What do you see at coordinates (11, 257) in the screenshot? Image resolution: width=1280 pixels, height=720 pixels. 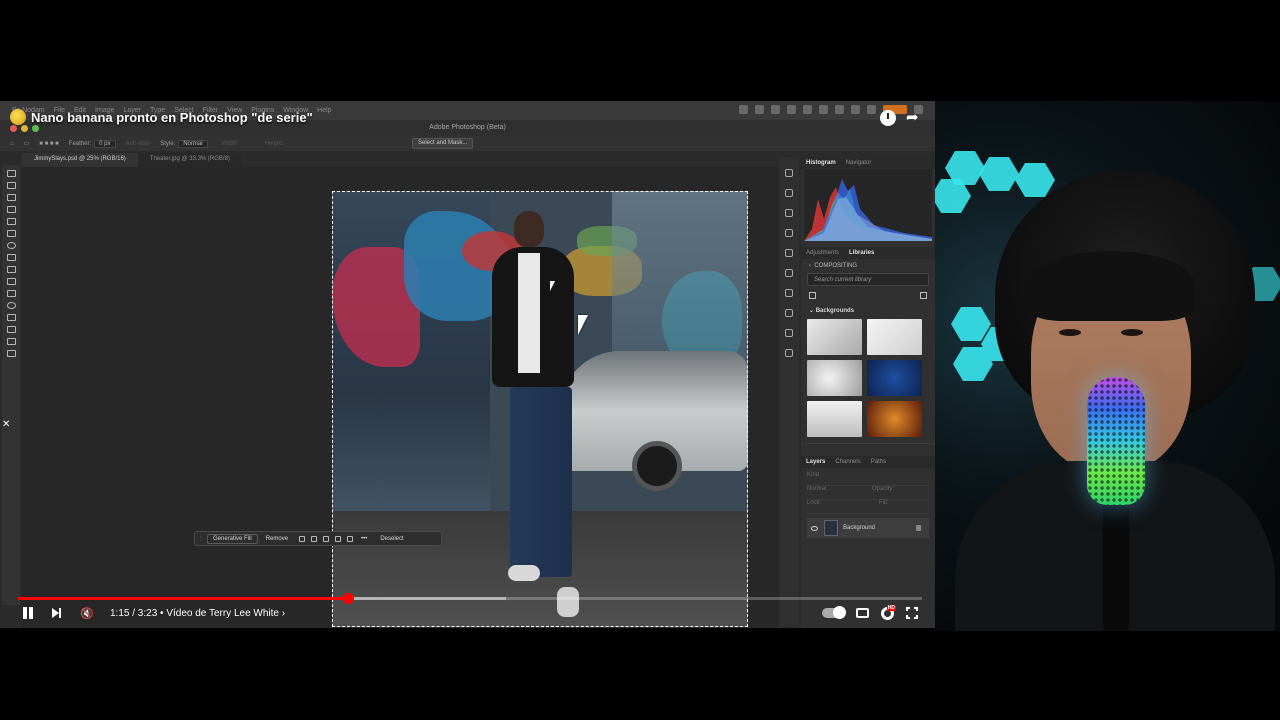 I see `quick-select-tool-icon` at bounding box center [11, 257].